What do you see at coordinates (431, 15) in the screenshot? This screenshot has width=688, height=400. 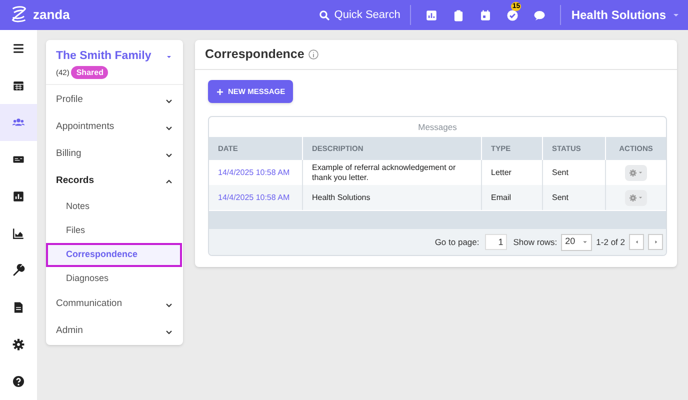 I see `report-icon` at bounding box center [431, 15].